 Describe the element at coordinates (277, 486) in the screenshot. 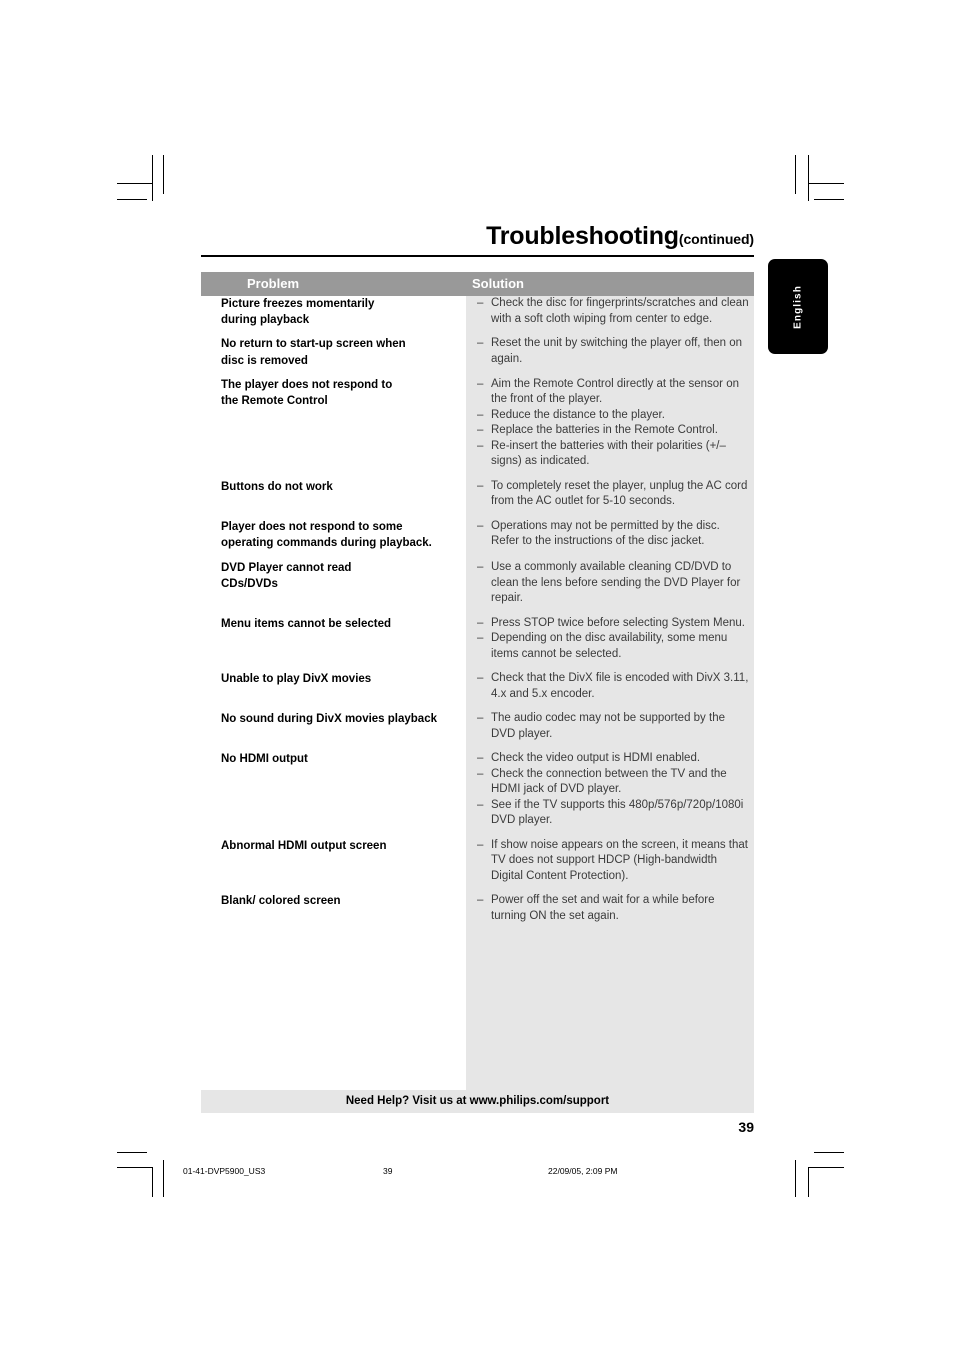

I see `problem-line: Buttons do not work` at that location.